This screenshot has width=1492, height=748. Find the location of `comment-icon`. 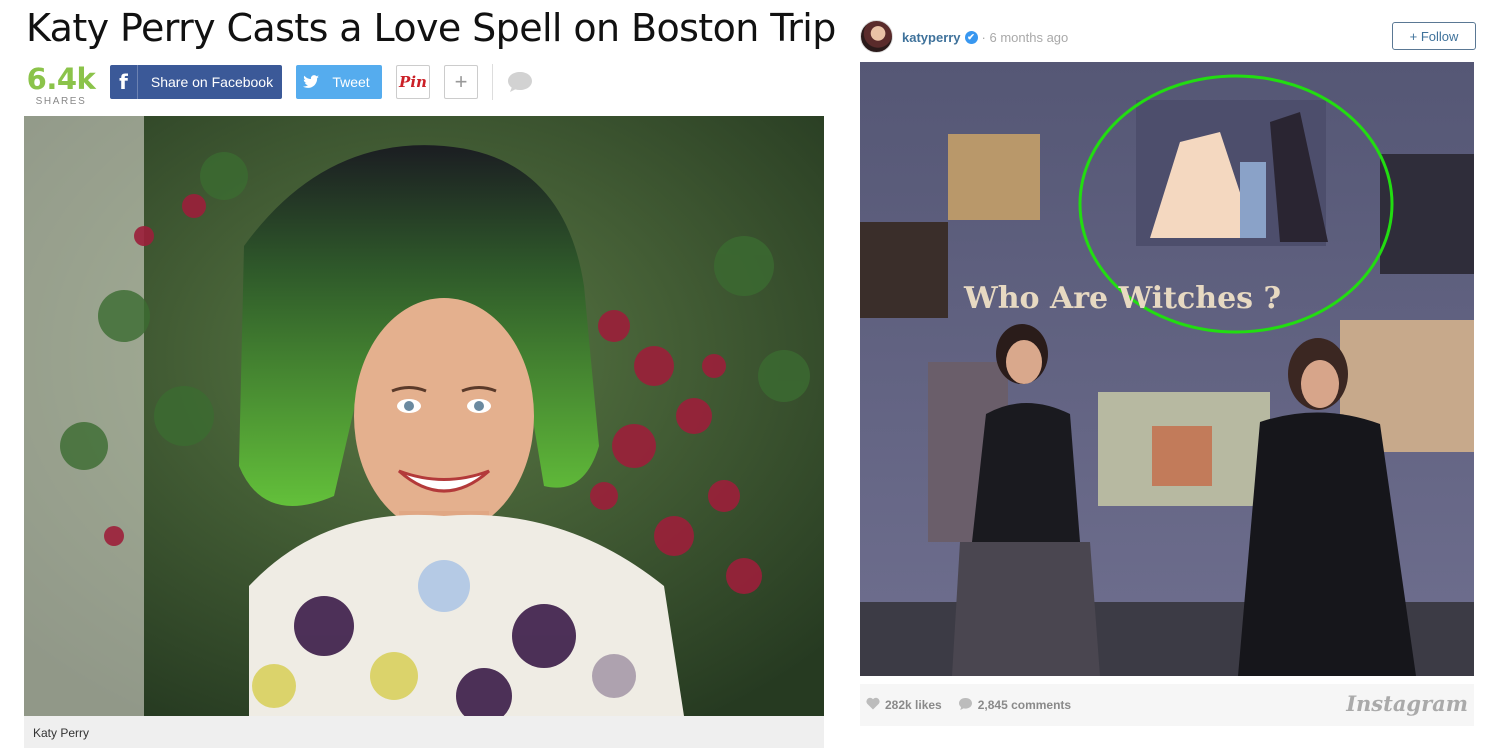

comment-icon is located at coordinates (965, 705).